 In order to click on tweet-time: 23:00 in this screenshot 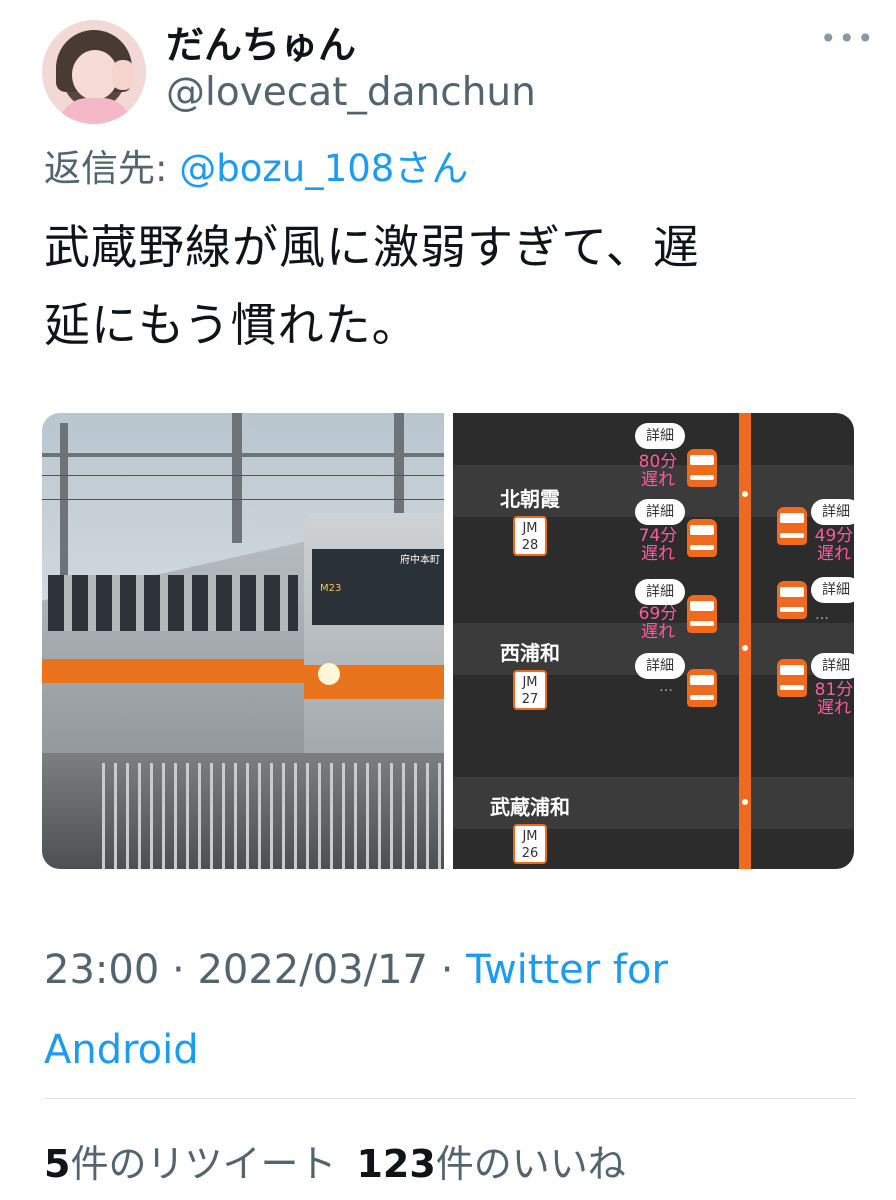, I will do `click(101, 970)`.